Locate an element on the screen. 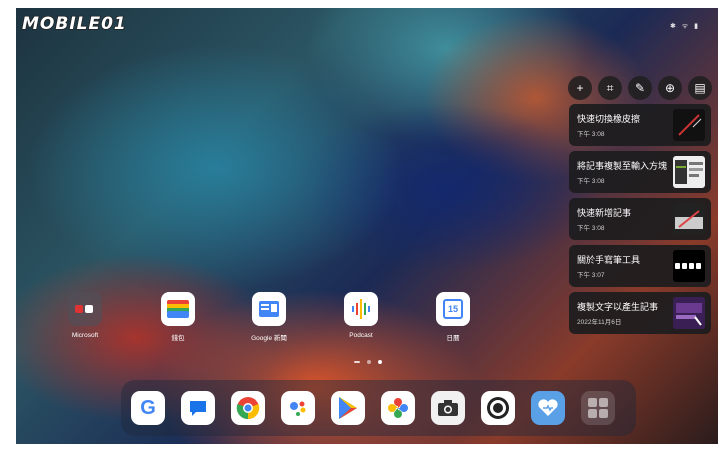  note-card: 快速切換橡皮擦 下午 3:08 is located at coordinates (640, 125).